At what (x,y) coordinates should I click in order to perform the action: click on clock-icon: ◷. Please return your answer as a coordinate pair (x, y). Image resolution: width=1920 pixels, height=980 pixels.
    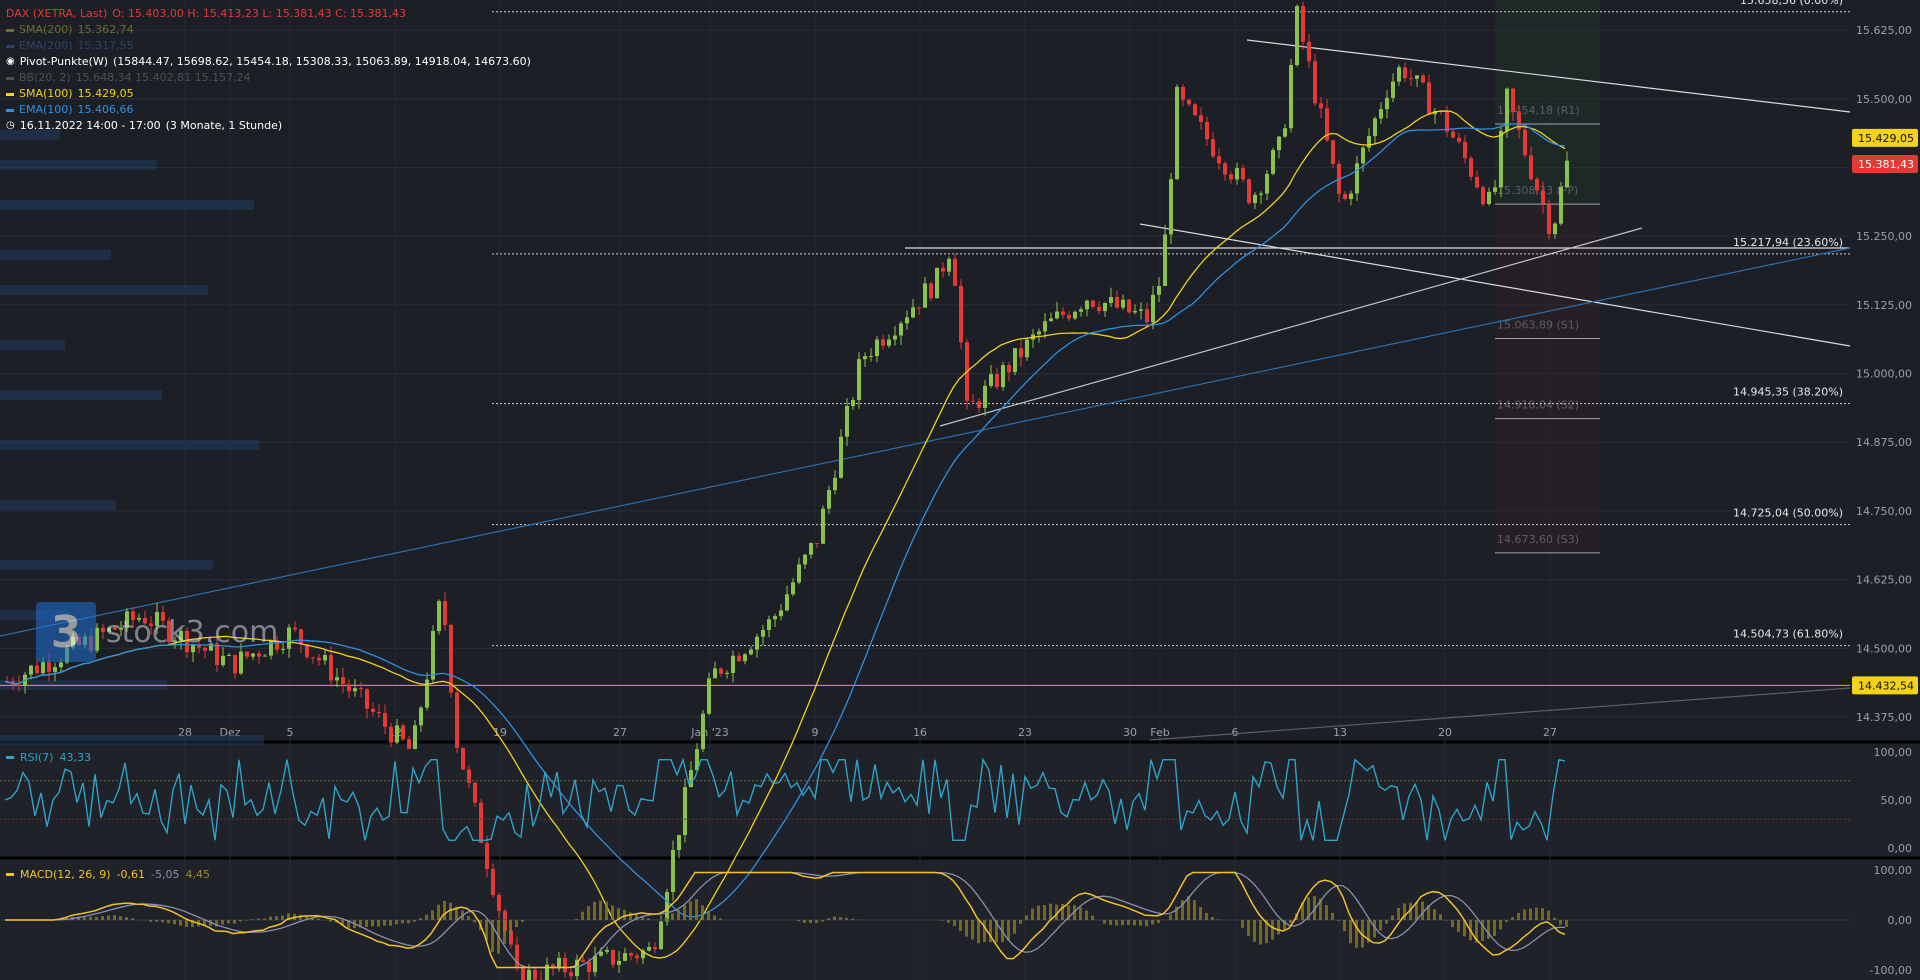
    Looking at the image, I should click on (10, 125).